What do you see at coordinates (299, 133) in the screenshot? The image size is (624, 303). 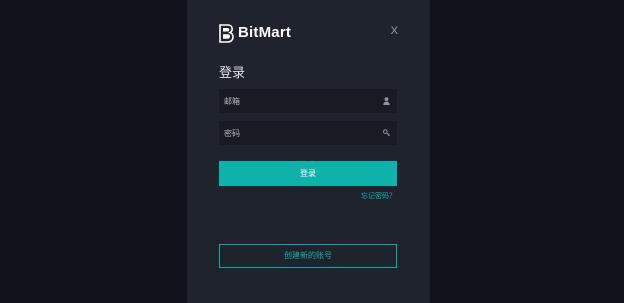 I see `password-input` at bounding box center [299, 133].